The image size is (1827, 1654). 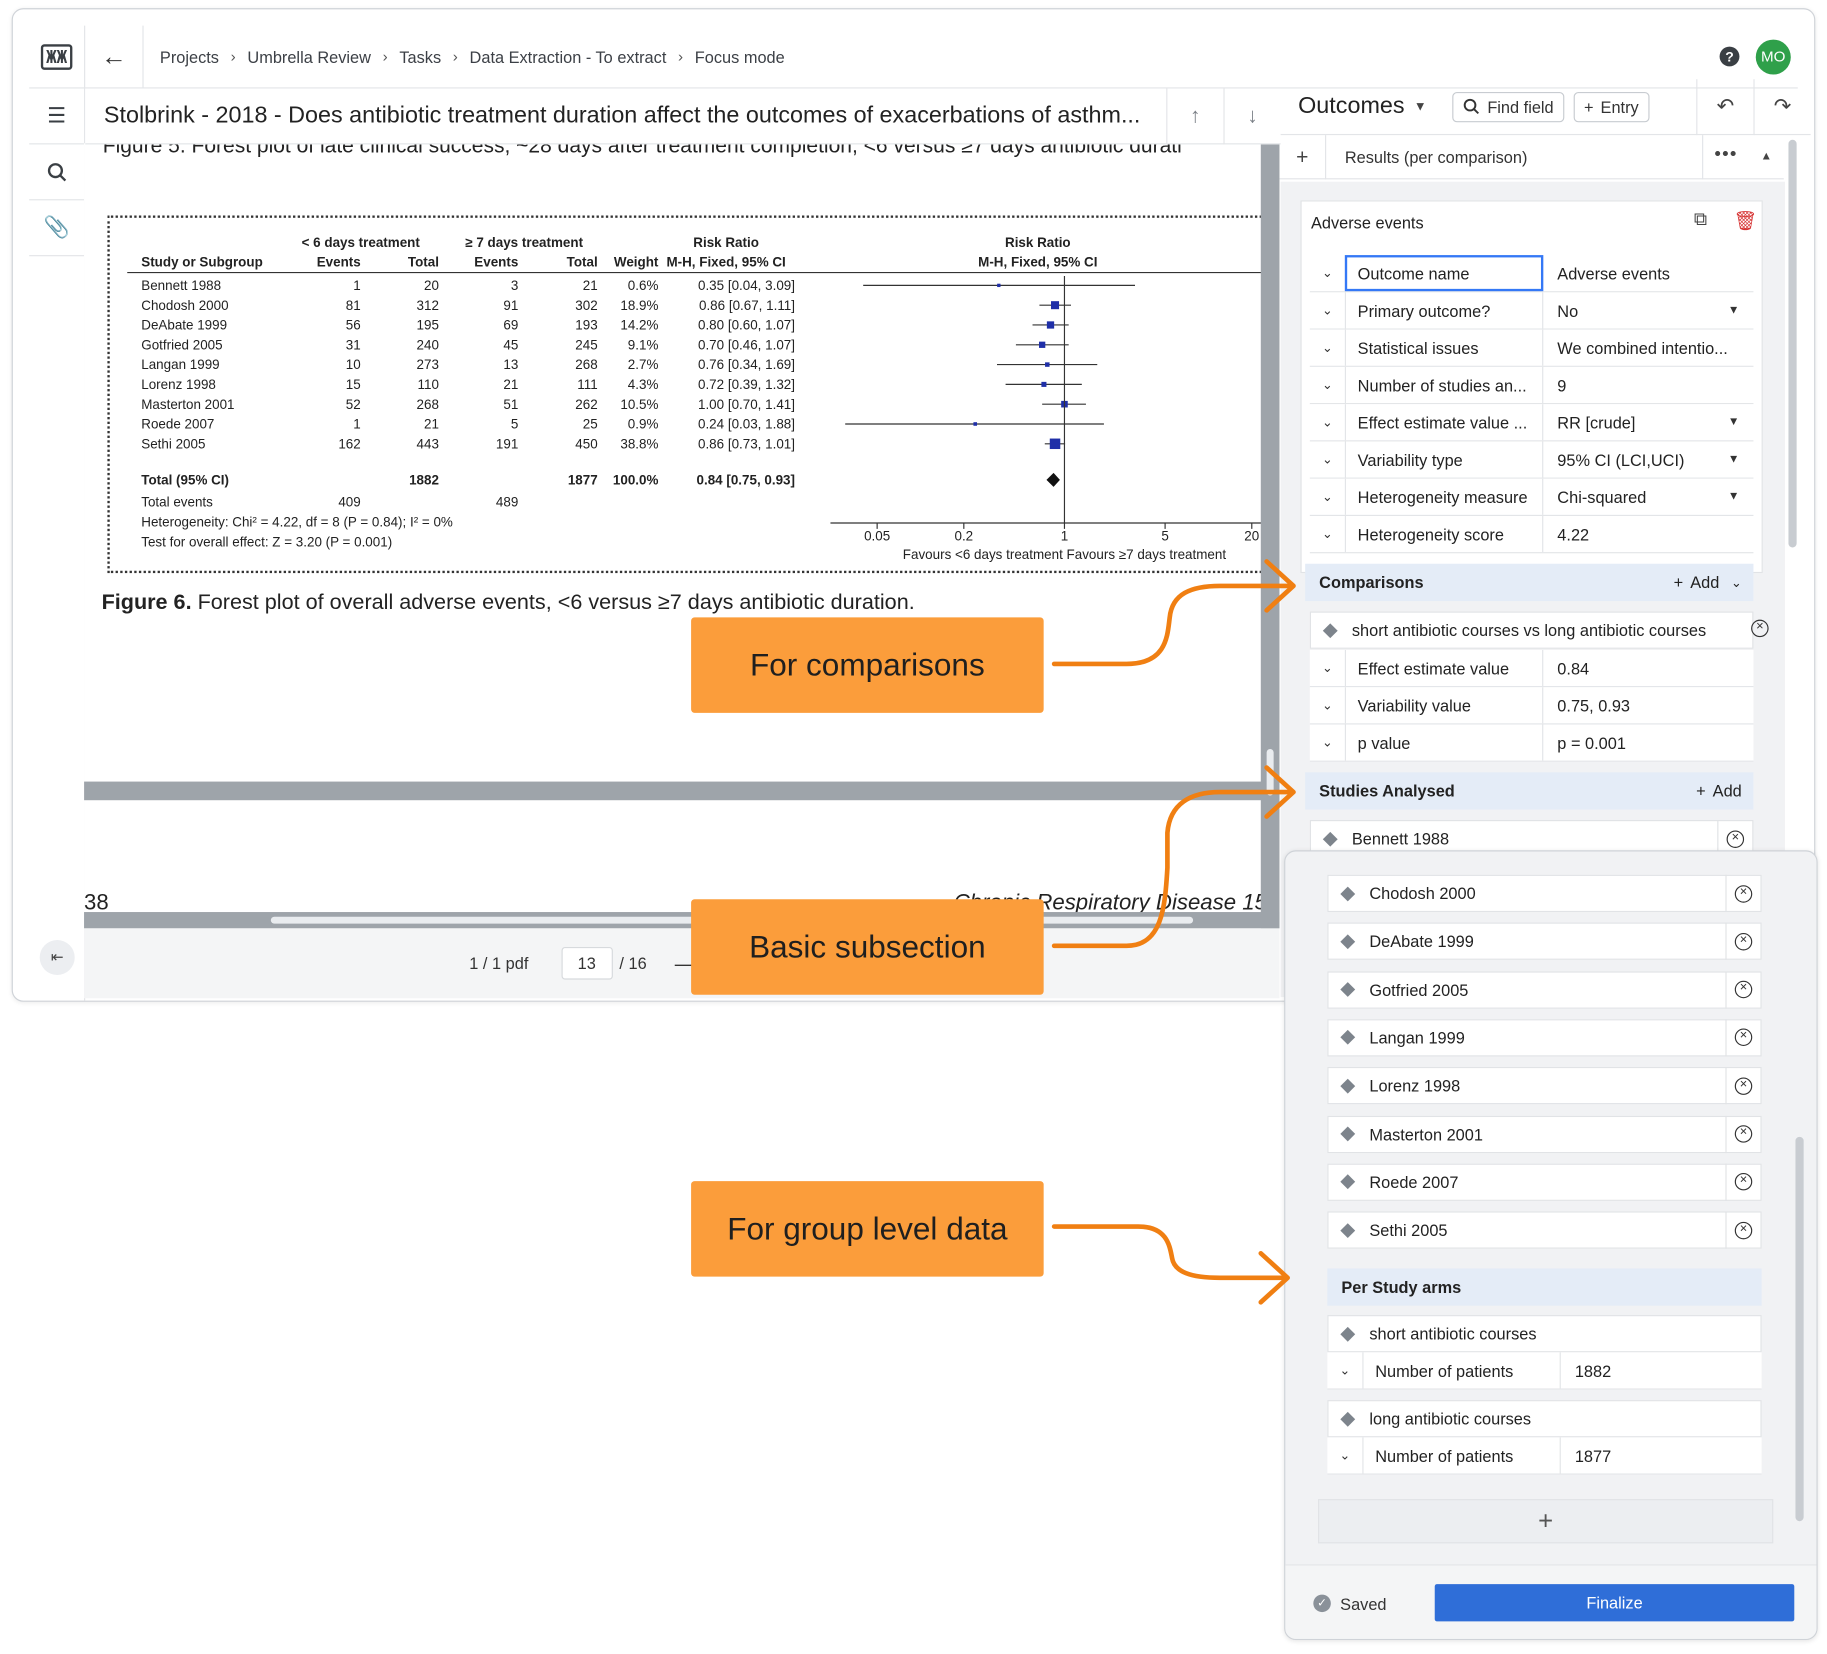 What do you see at coordinates (1773, 56) in the screenshot?
I see `avatar: MO` at bounding box center [1773, 56].